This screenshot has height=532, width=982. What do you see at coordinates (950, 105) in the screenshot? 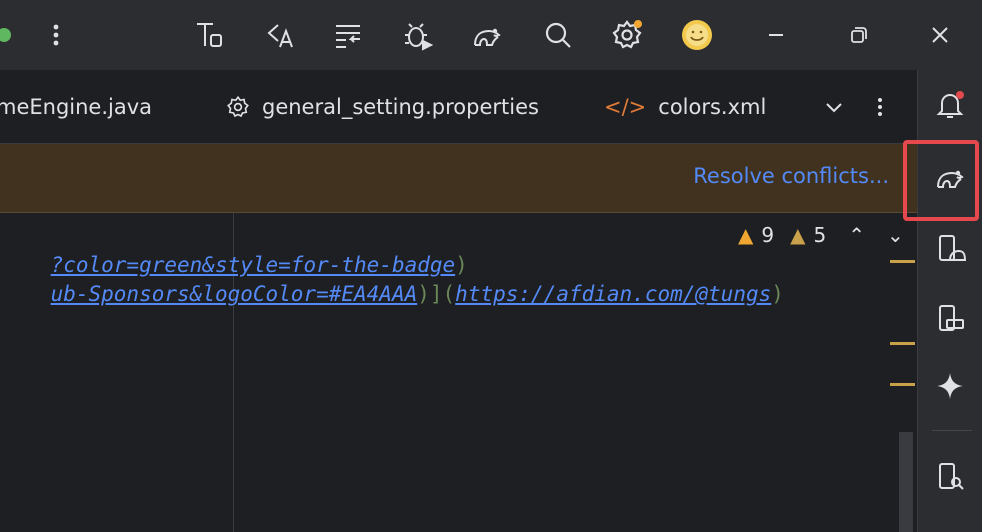
I see `notifications-icon` at bounding box center [950, 105].